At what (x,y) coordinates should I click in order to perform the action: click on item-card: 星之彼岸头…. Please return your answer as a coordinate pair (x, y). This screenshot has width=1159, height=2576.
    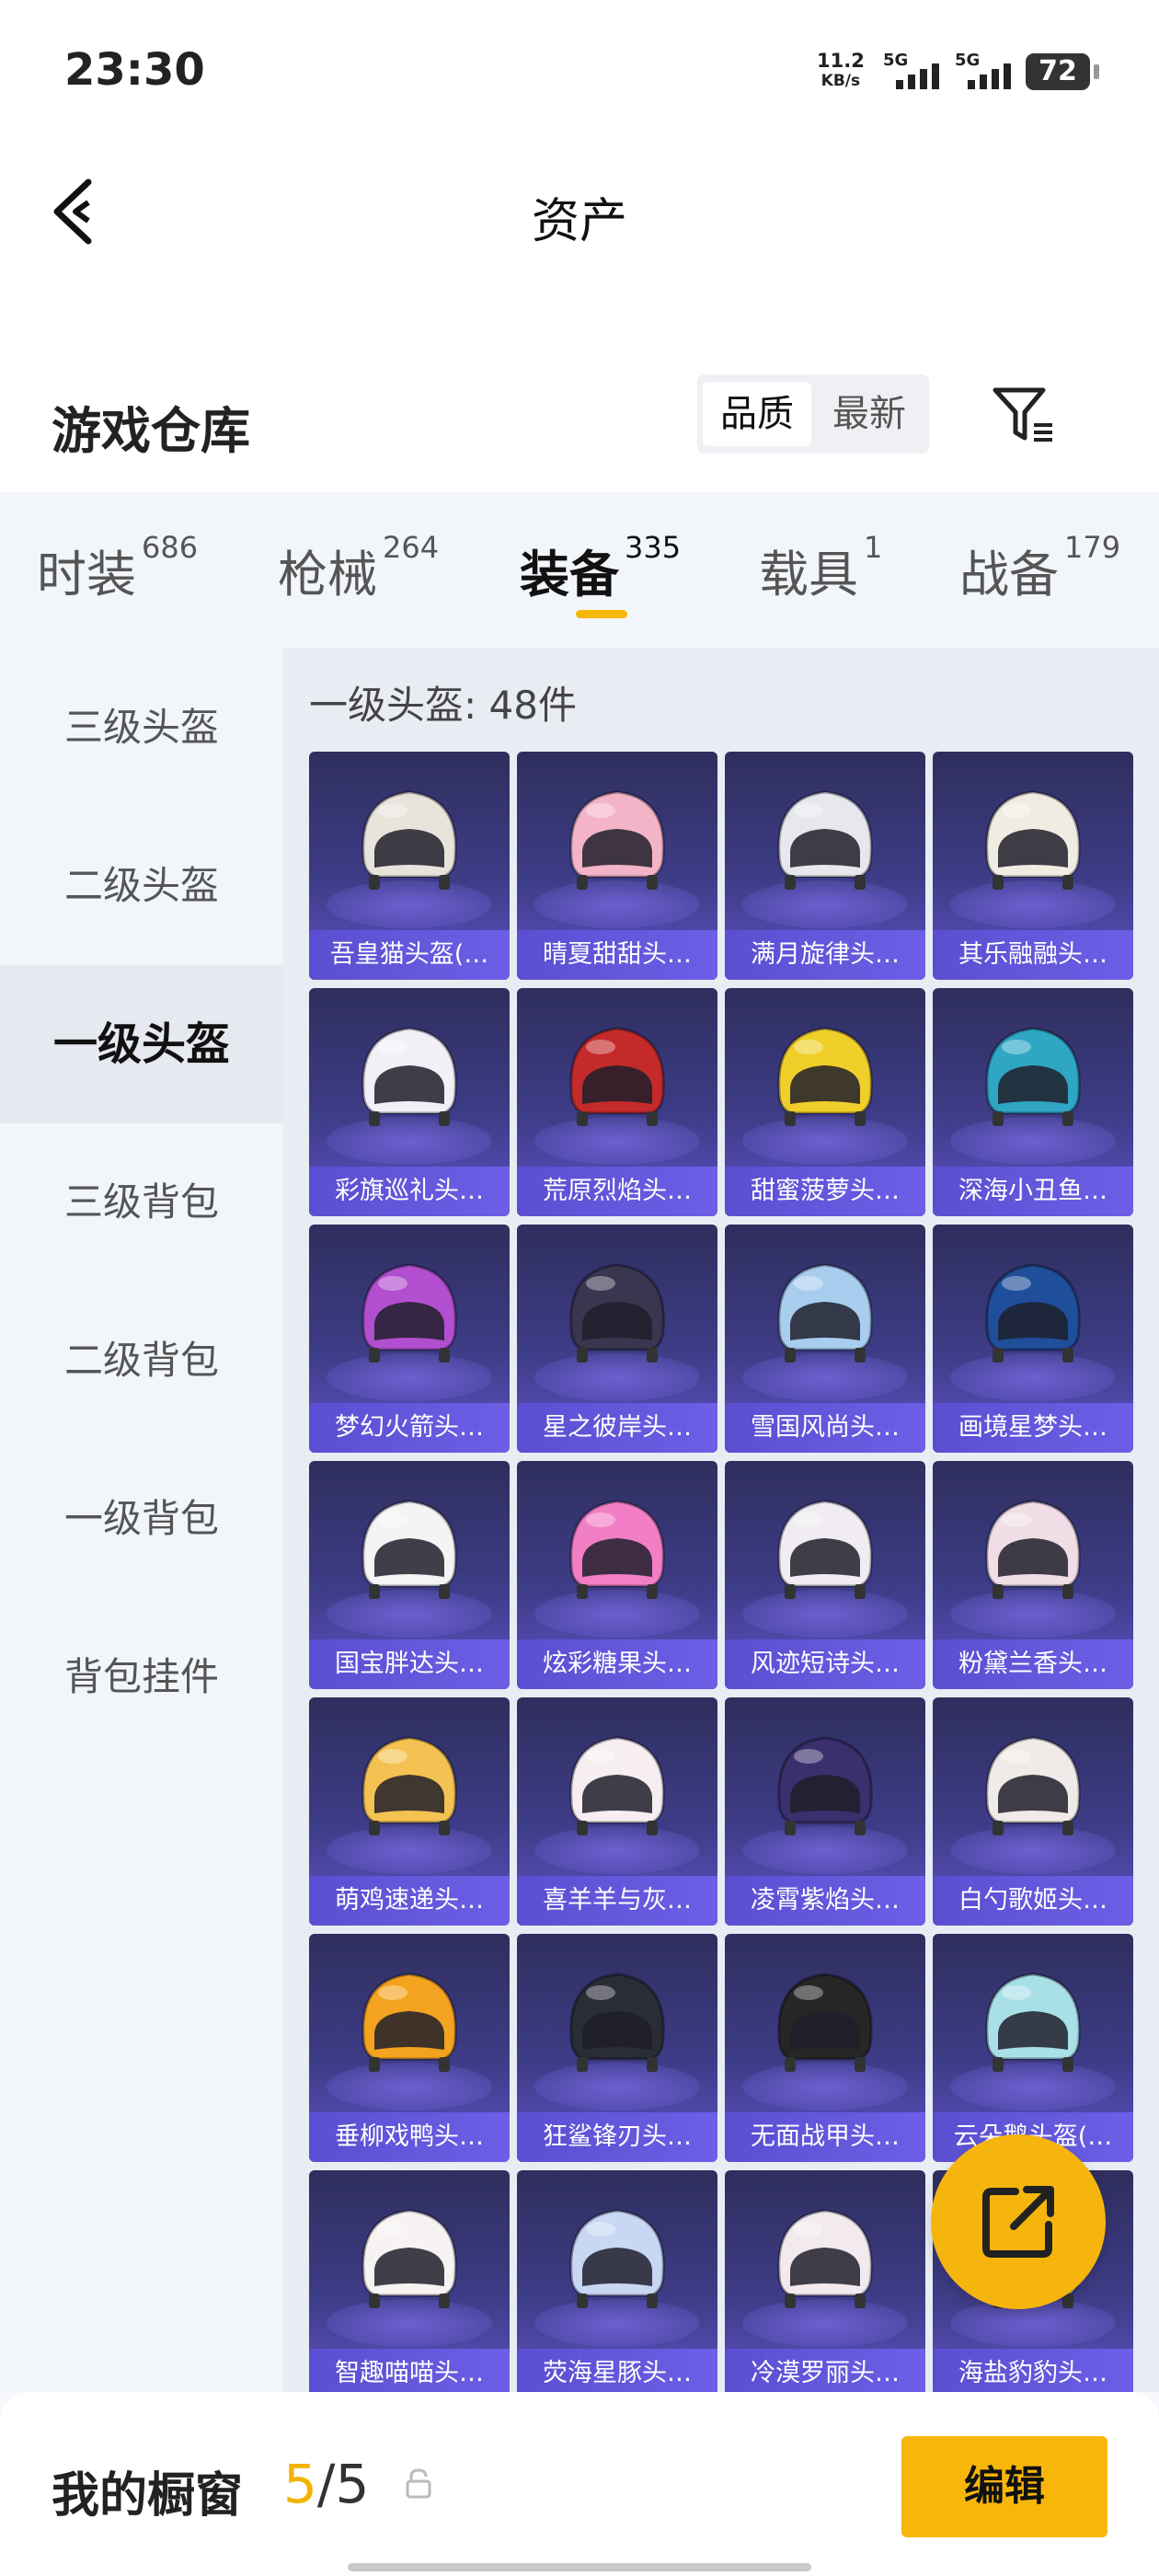
    Looking at the image, I should click on (617, 1339).